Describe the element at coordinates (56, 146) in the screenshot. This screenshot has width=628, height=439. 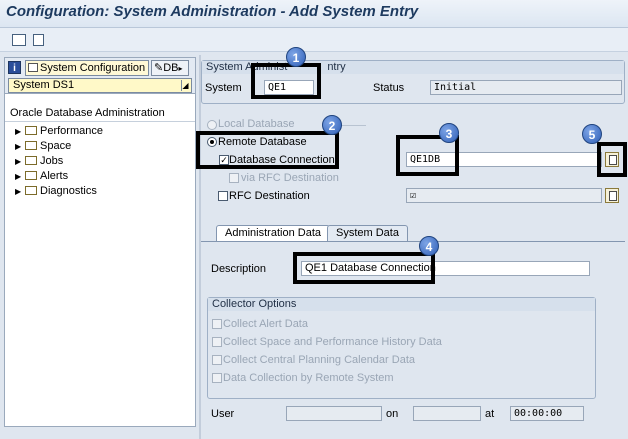
I see `tree-item-label: Space` at that location.